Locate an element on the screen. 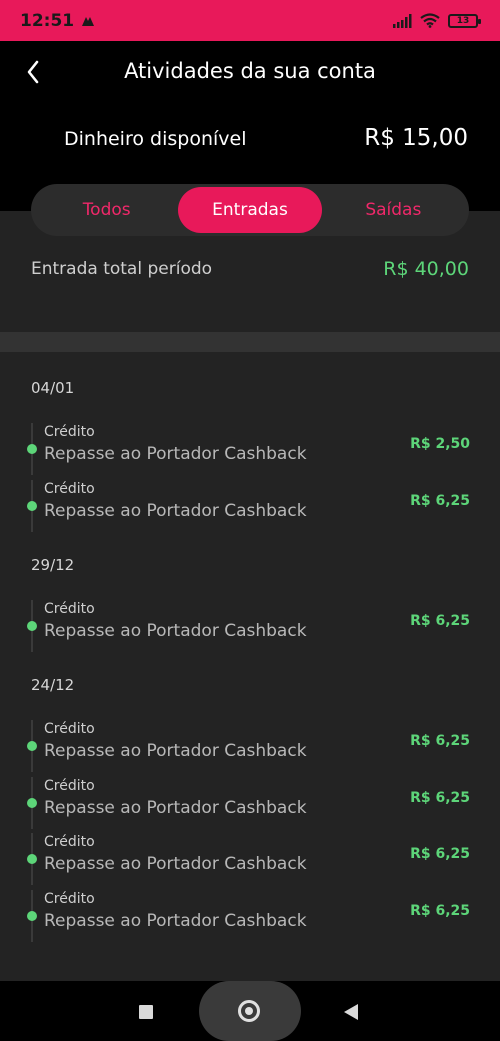 Image resolution: width=500 pixels, height=1041 pixels. page-title: Atividades da sua conta is located at coordinates (250, 71).